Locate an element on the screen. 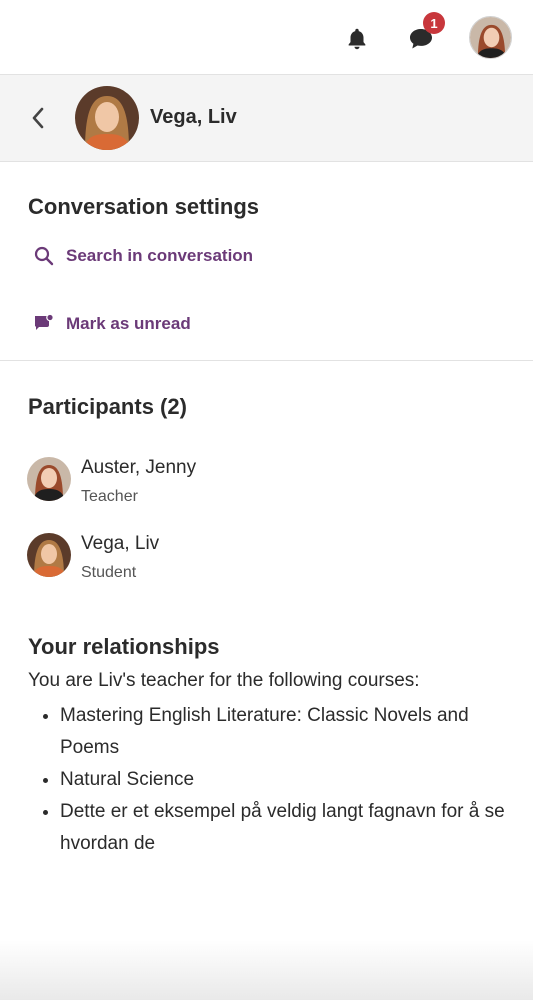 This screenshot has width=533, height=1000. participant-item: Auster, Jenny Teacher is located at coordinates (267, 482).